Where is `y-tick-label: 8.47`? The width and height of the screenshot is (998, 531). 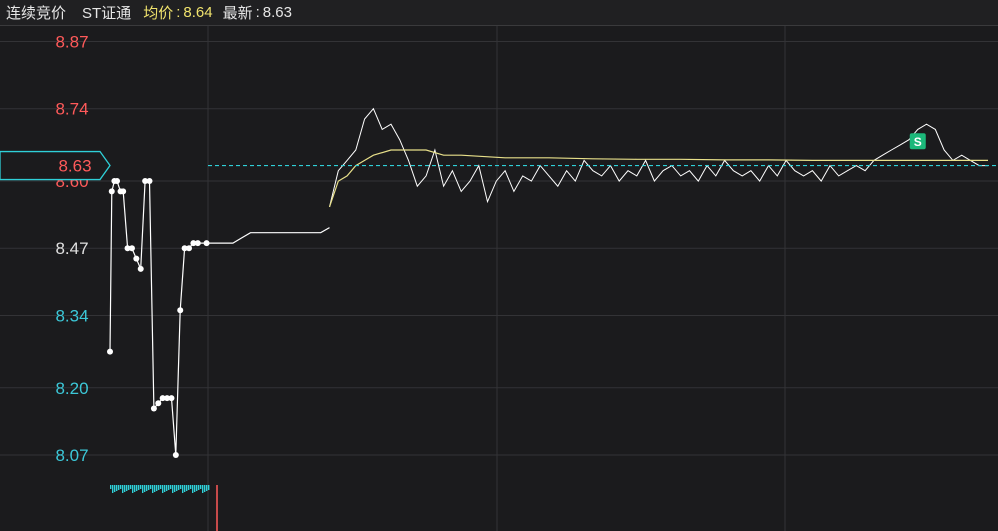 y-tick-label: 8.47 is located at coordinates (71, 248).